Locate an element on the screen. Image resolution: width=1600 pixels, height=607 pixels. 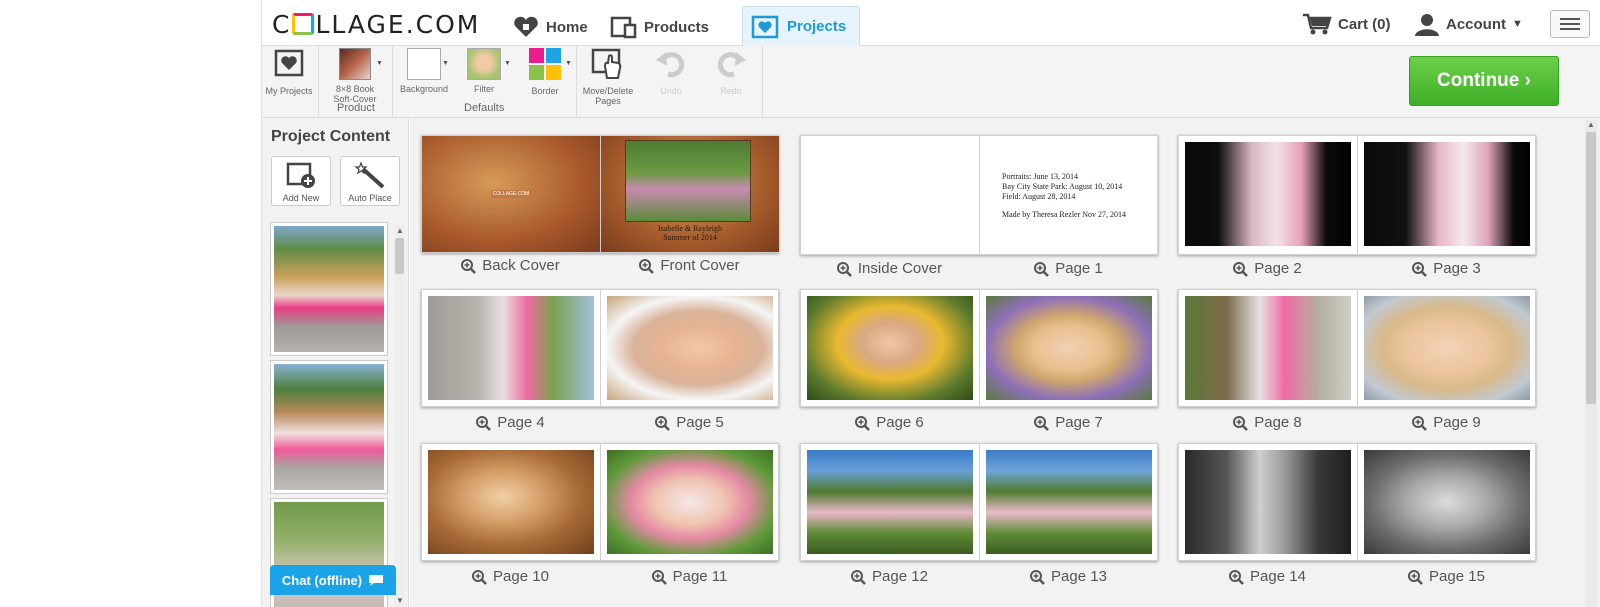
my-projects-label: My Projects is located at coordinates (289, 91).